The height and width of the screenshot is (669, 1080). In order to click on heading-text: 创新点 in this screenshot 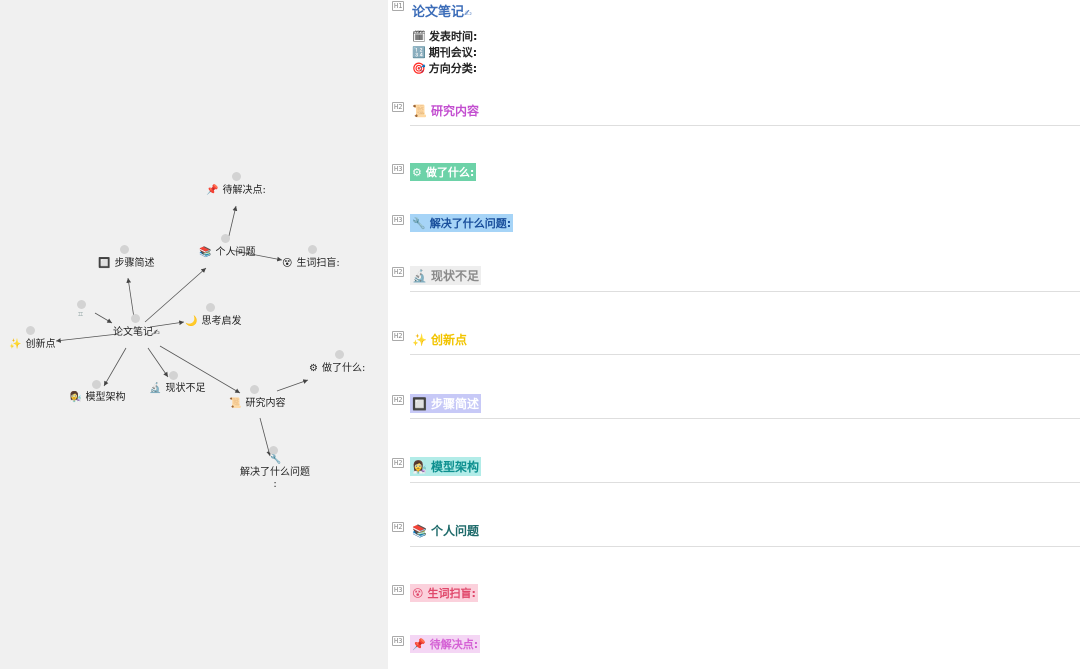, I will do `click(448, 340)`.